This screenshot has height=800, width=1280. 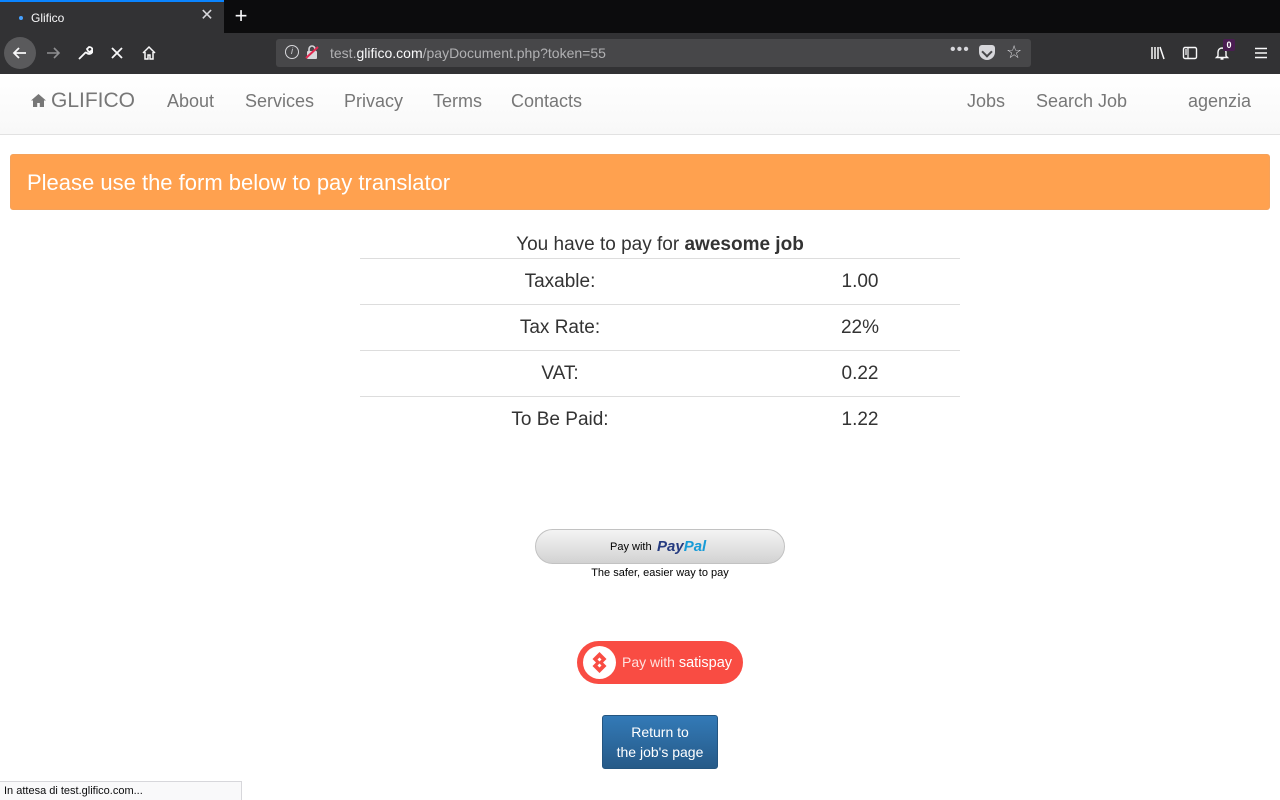 What do you see at coordinates (860, 419) in the screenshot?
I see `row-value: 1.22` at bounding box center [860, 419].